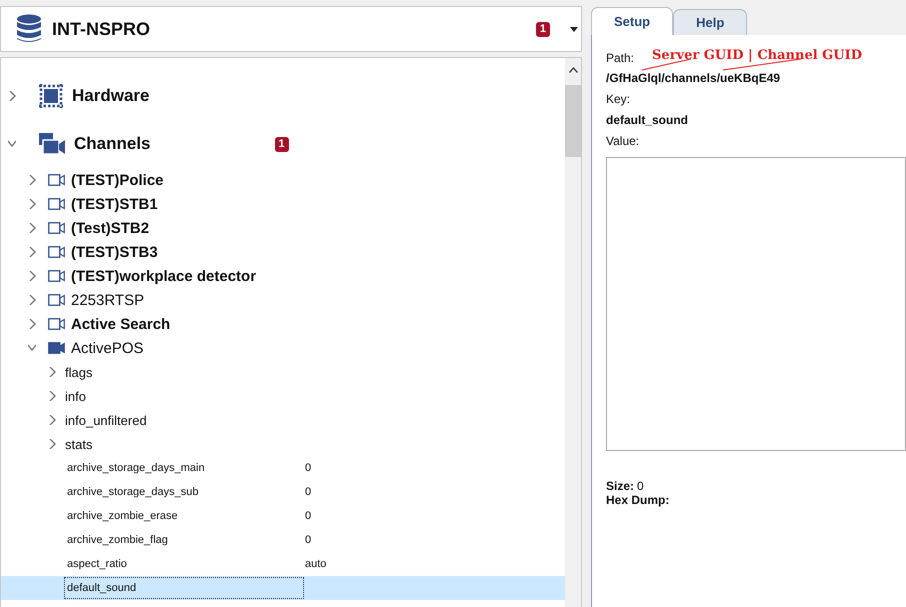 The image size is (906, 607). I want to click on property-row: archive_storage_days_main 0, so click(283, 468).